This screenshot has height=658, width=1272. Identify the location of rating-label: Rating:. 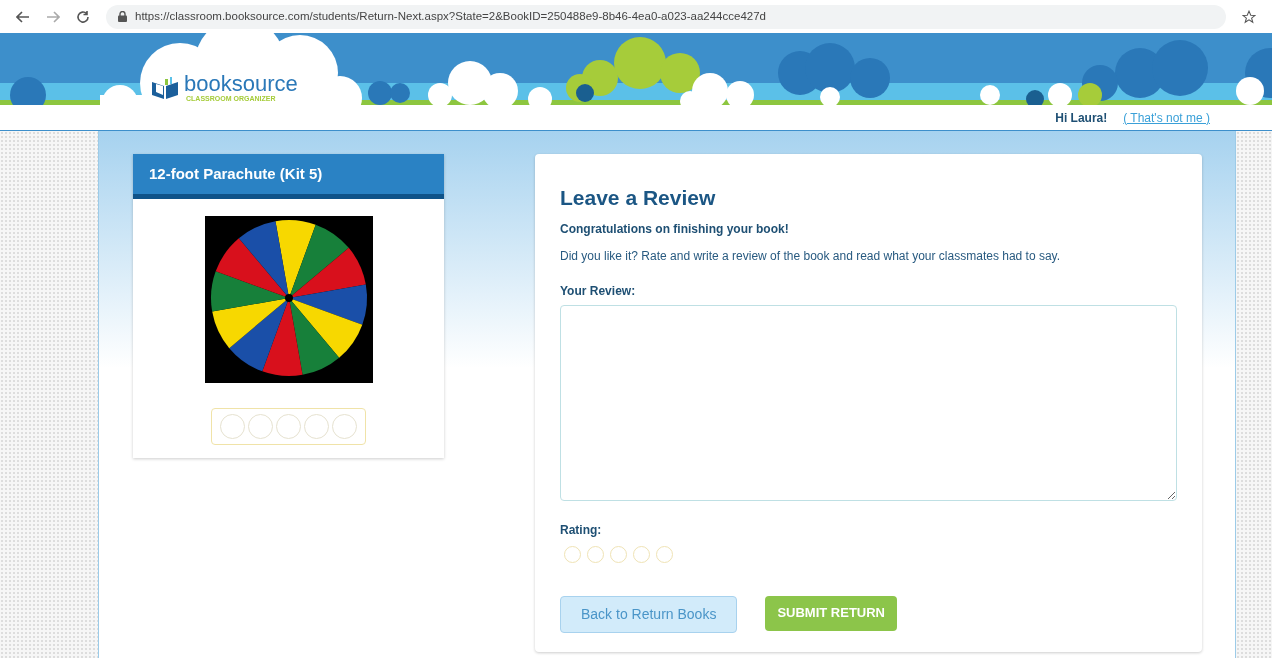
(581, 530).